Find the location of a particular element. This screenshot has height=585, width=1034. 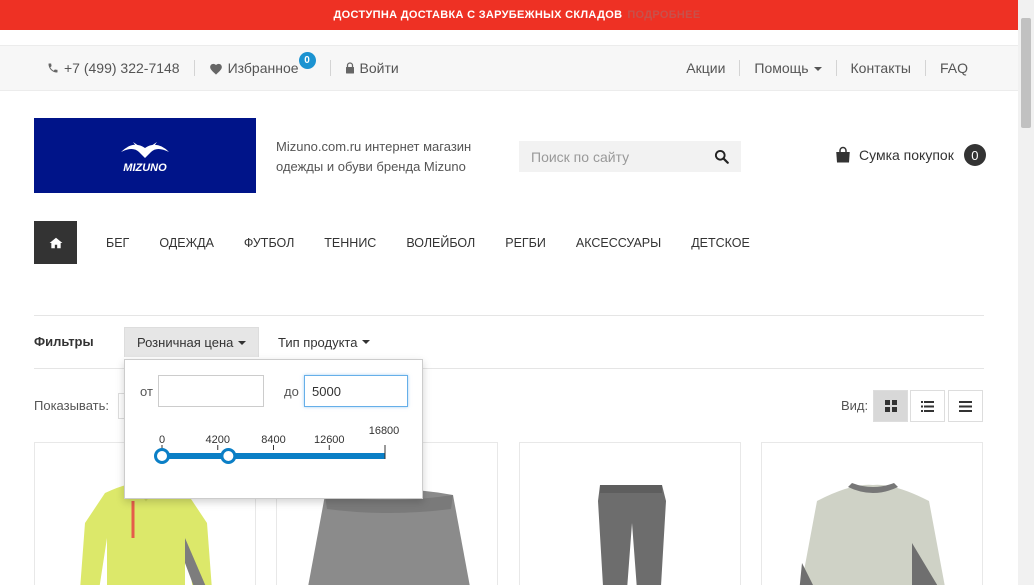

home-icon is located at coordinates (55, 242).